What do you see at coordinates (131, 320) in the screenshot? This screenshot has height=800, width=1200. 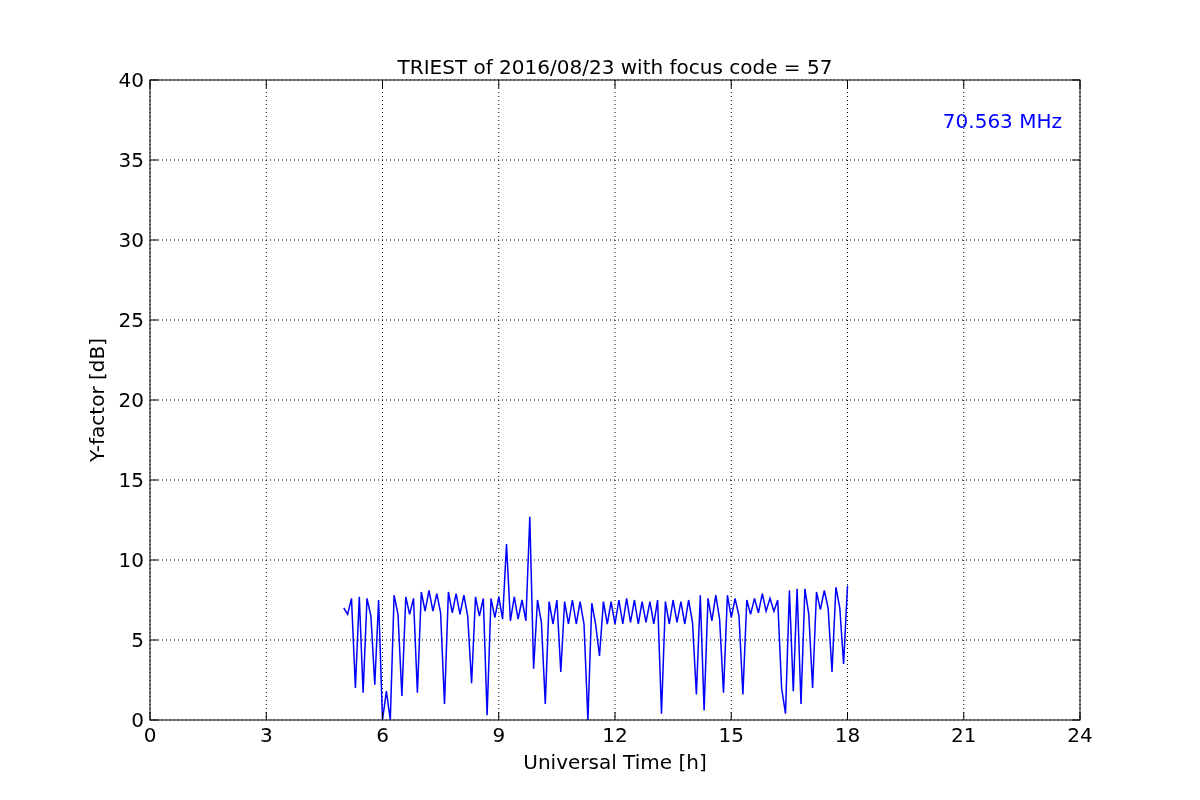 I see `tick-label: 25` at bounding box center [131, 320].